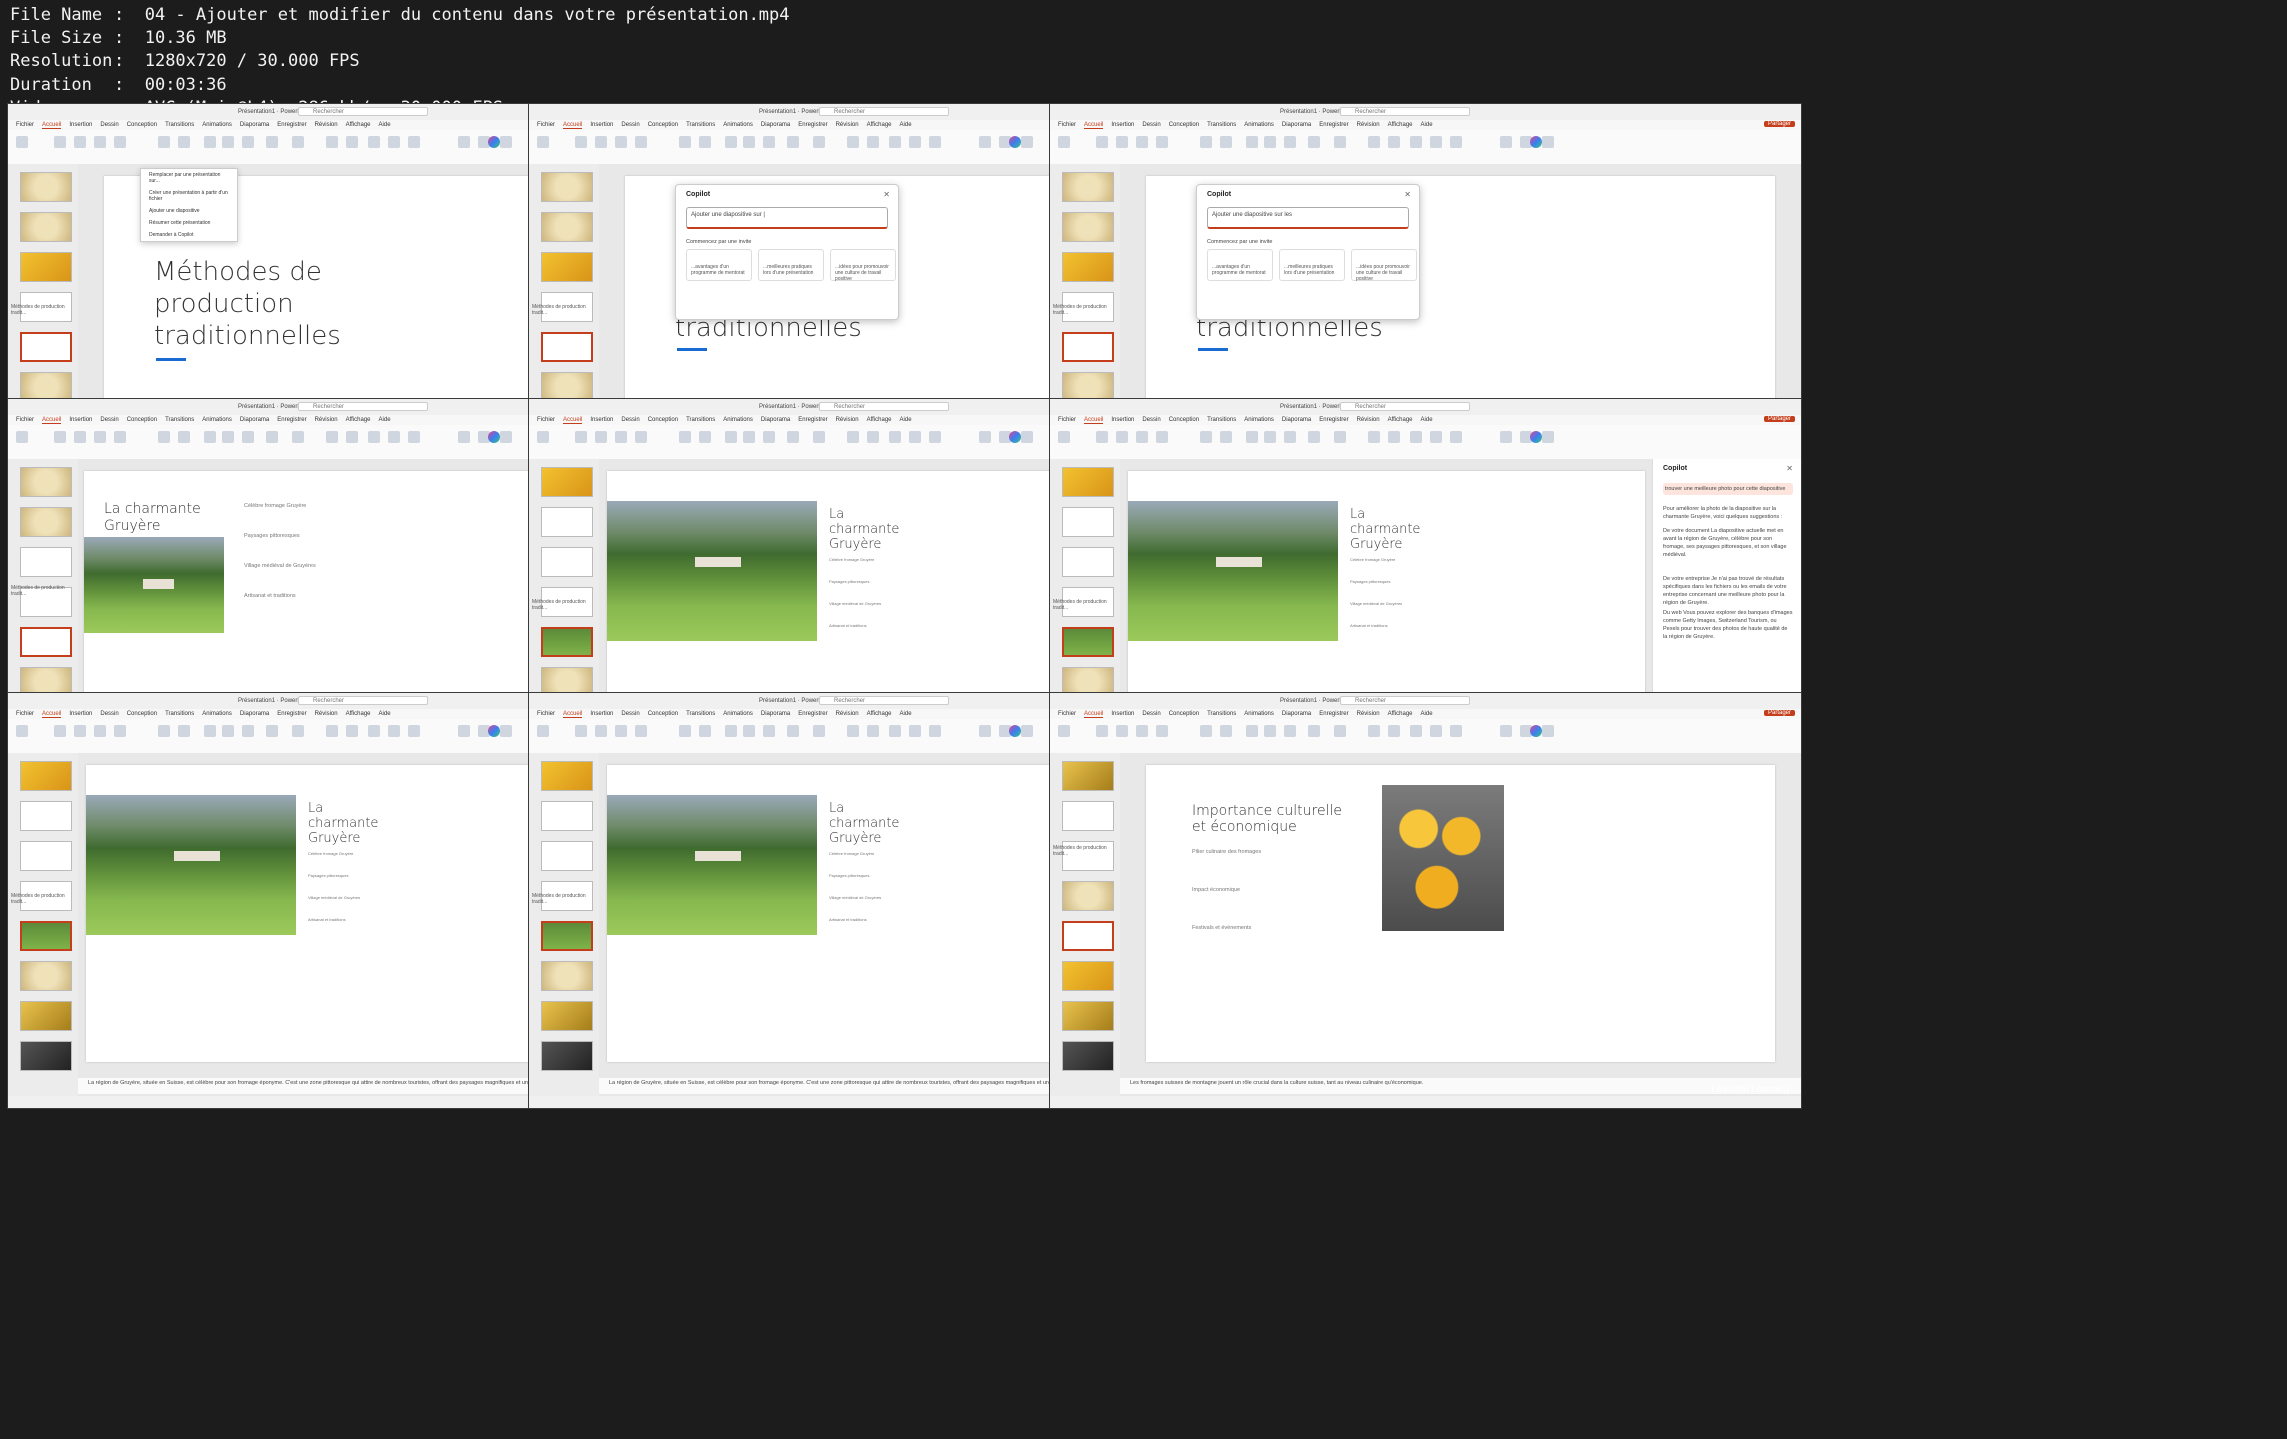  Describe the element at coordinates (191, 865) in the screenshot. I see `gruyere-photo` at that location.